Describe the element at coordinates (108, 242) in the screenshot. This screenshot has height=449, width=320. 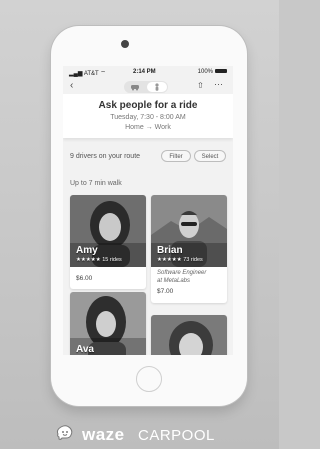
I see `driver-card-amy: Amy ★★★★★ 15 rides $6.00` at that location.